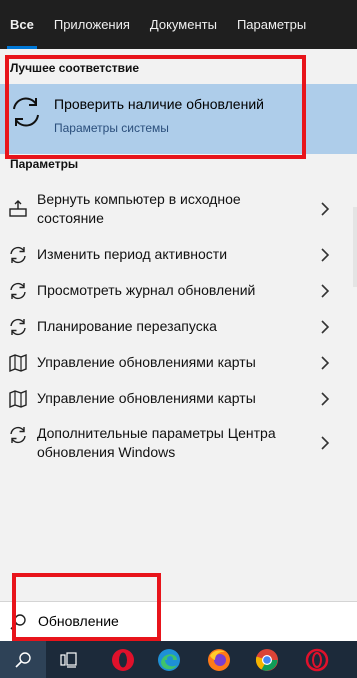  I want to click on list-item: Планирование перезапуска, so click(170, 327).